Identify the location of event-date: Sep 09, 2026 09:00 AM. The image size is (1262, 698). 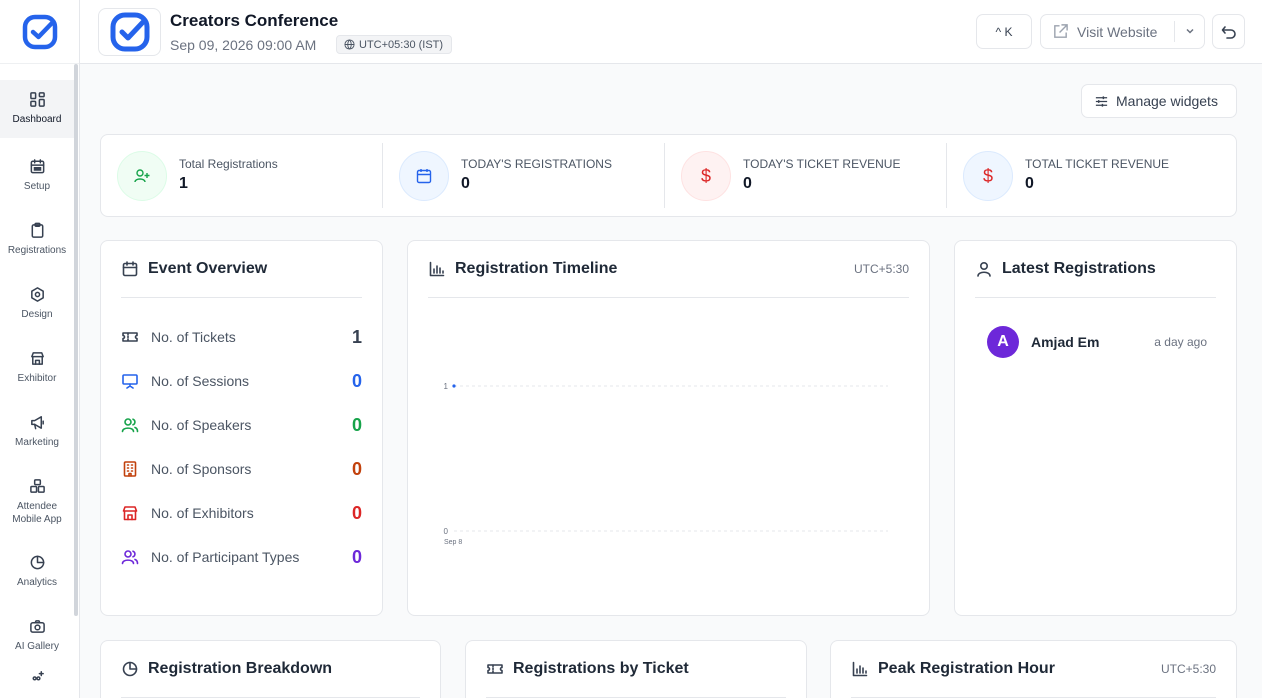
(243, 45).